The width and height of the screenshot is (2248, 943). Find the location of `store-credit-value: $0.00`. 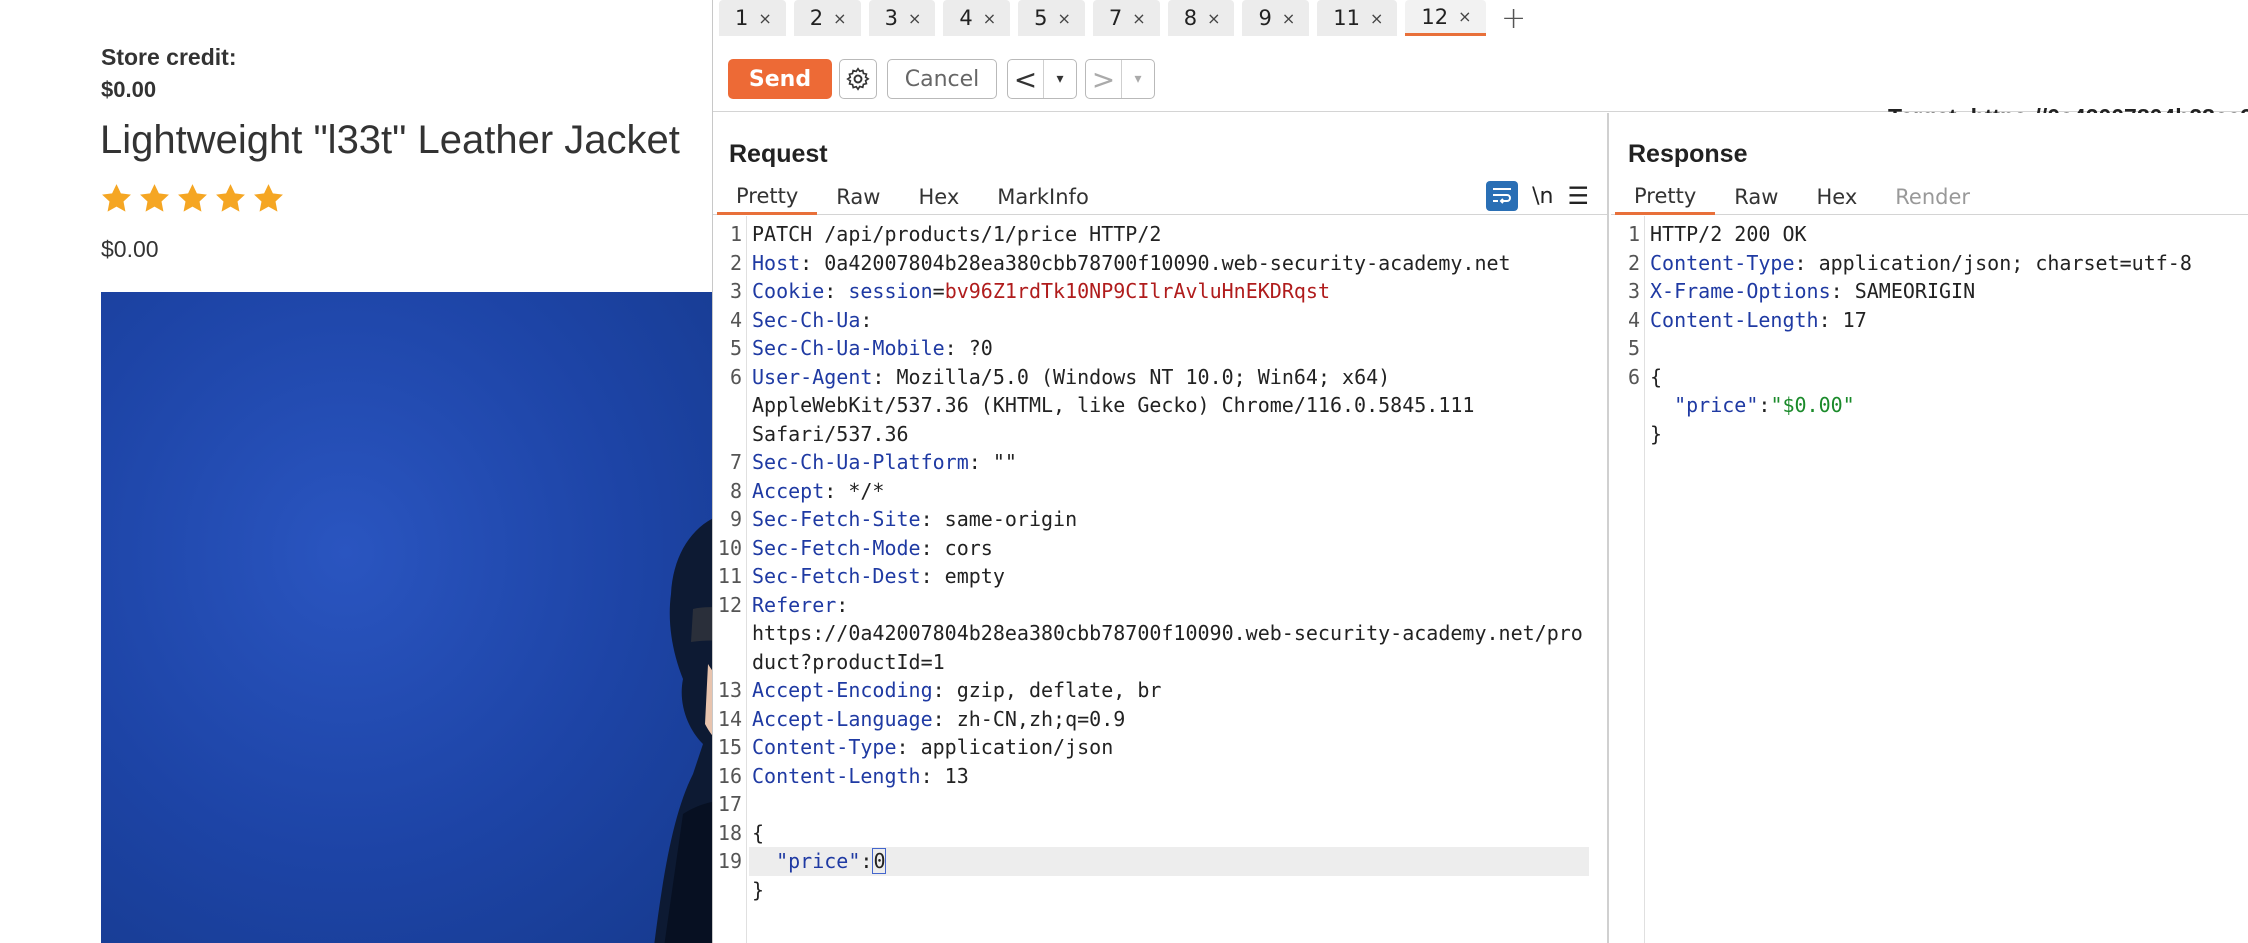

store-credit-value: $0.00 is located at coordinates (129, 89).